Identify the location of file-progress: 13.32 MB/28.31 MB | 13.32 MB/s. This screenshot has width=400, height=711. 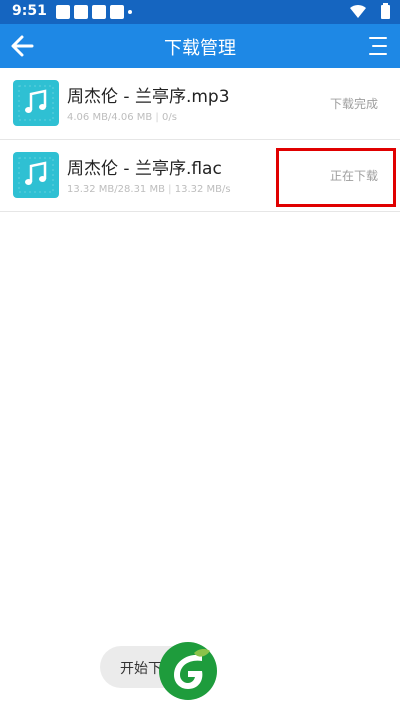
(149, 189).